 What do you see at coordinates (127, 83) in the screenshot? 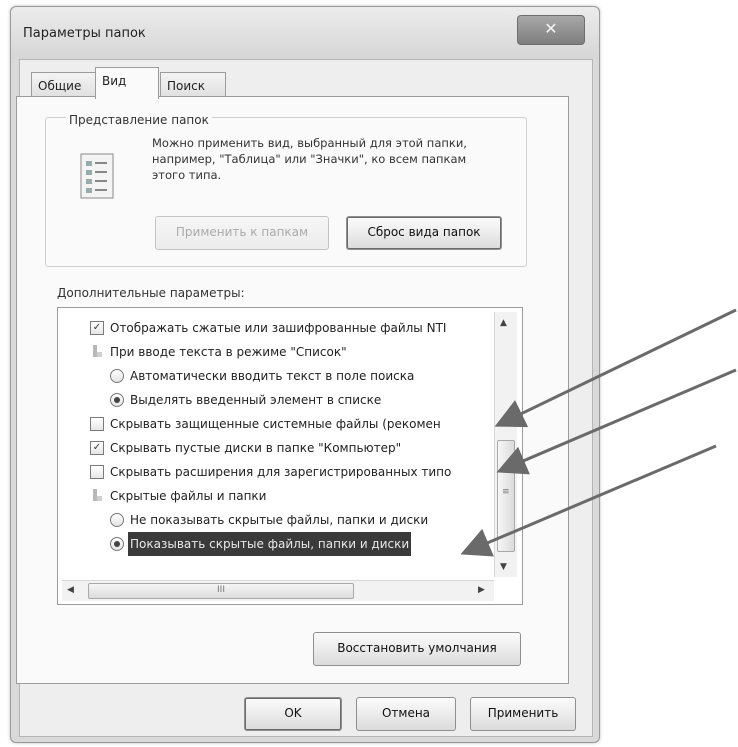
I see `tab-view: Вид` at bounding box center [127, 83].